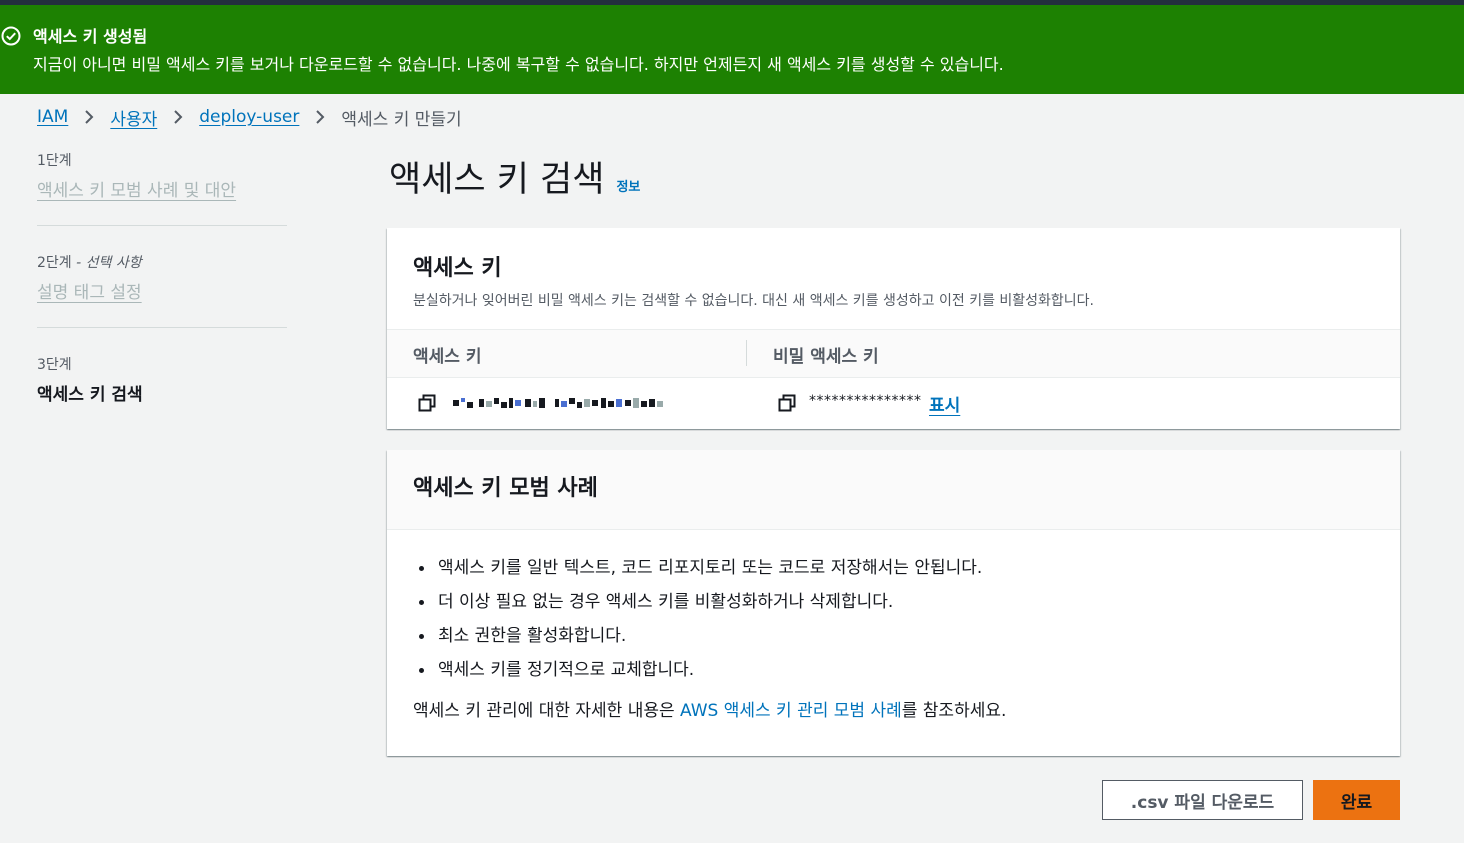 Image resolution: width=1464 pixels, height=843 pixels. What do you see at coordinates (162, 379) in the screenshot?
I see `step-3: 3단계 액세스 키 검색` at bounding box center [162, 379].